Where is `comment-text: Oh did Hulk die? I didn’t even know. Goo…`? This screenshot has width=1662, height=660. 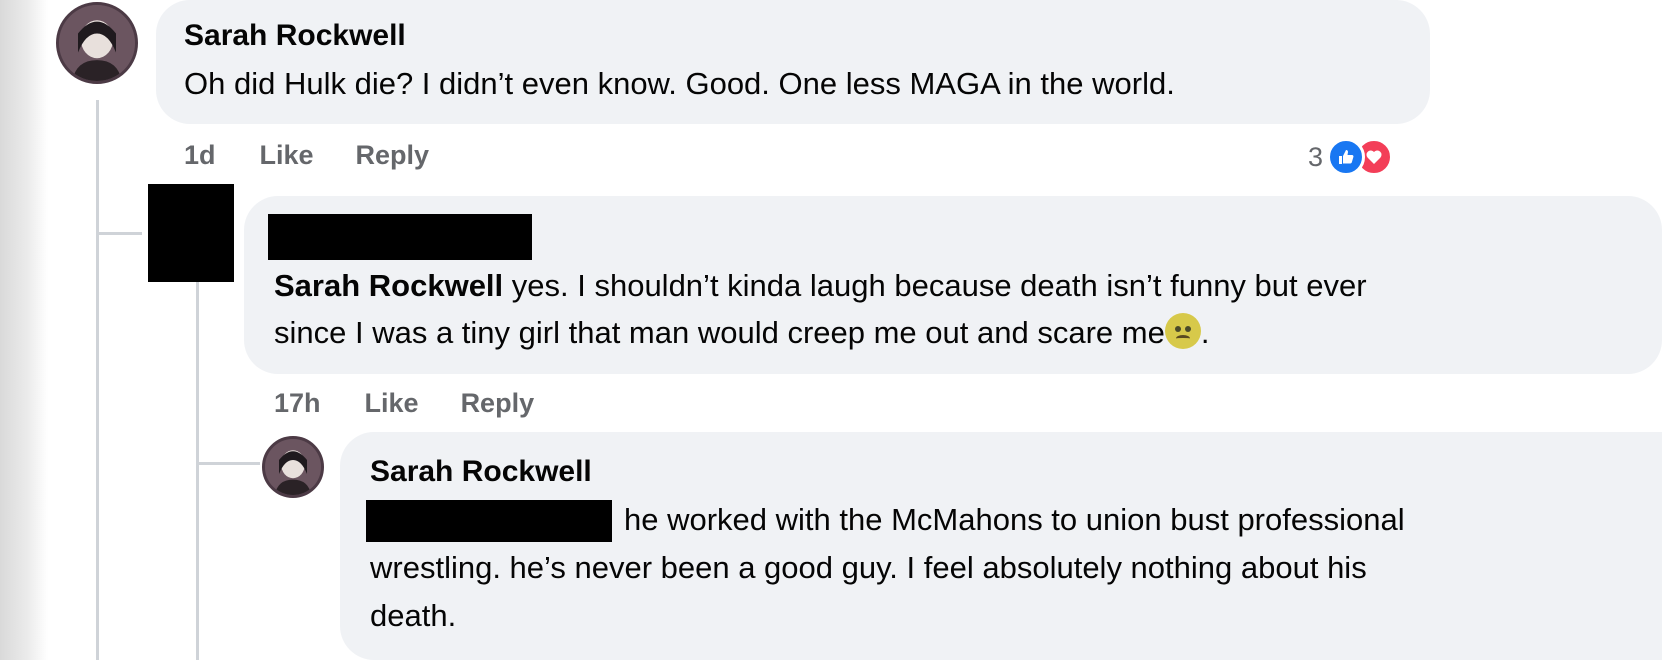
comment-text: Oh did Hulk die? I didn’t even know. Goo… is located at coordinates (679, 83).